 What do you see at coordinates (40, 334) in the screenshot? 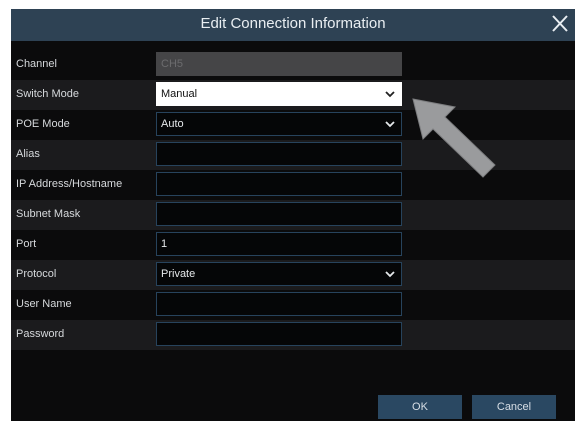
I see `password-label: Password` at bounding box center [40, 334].